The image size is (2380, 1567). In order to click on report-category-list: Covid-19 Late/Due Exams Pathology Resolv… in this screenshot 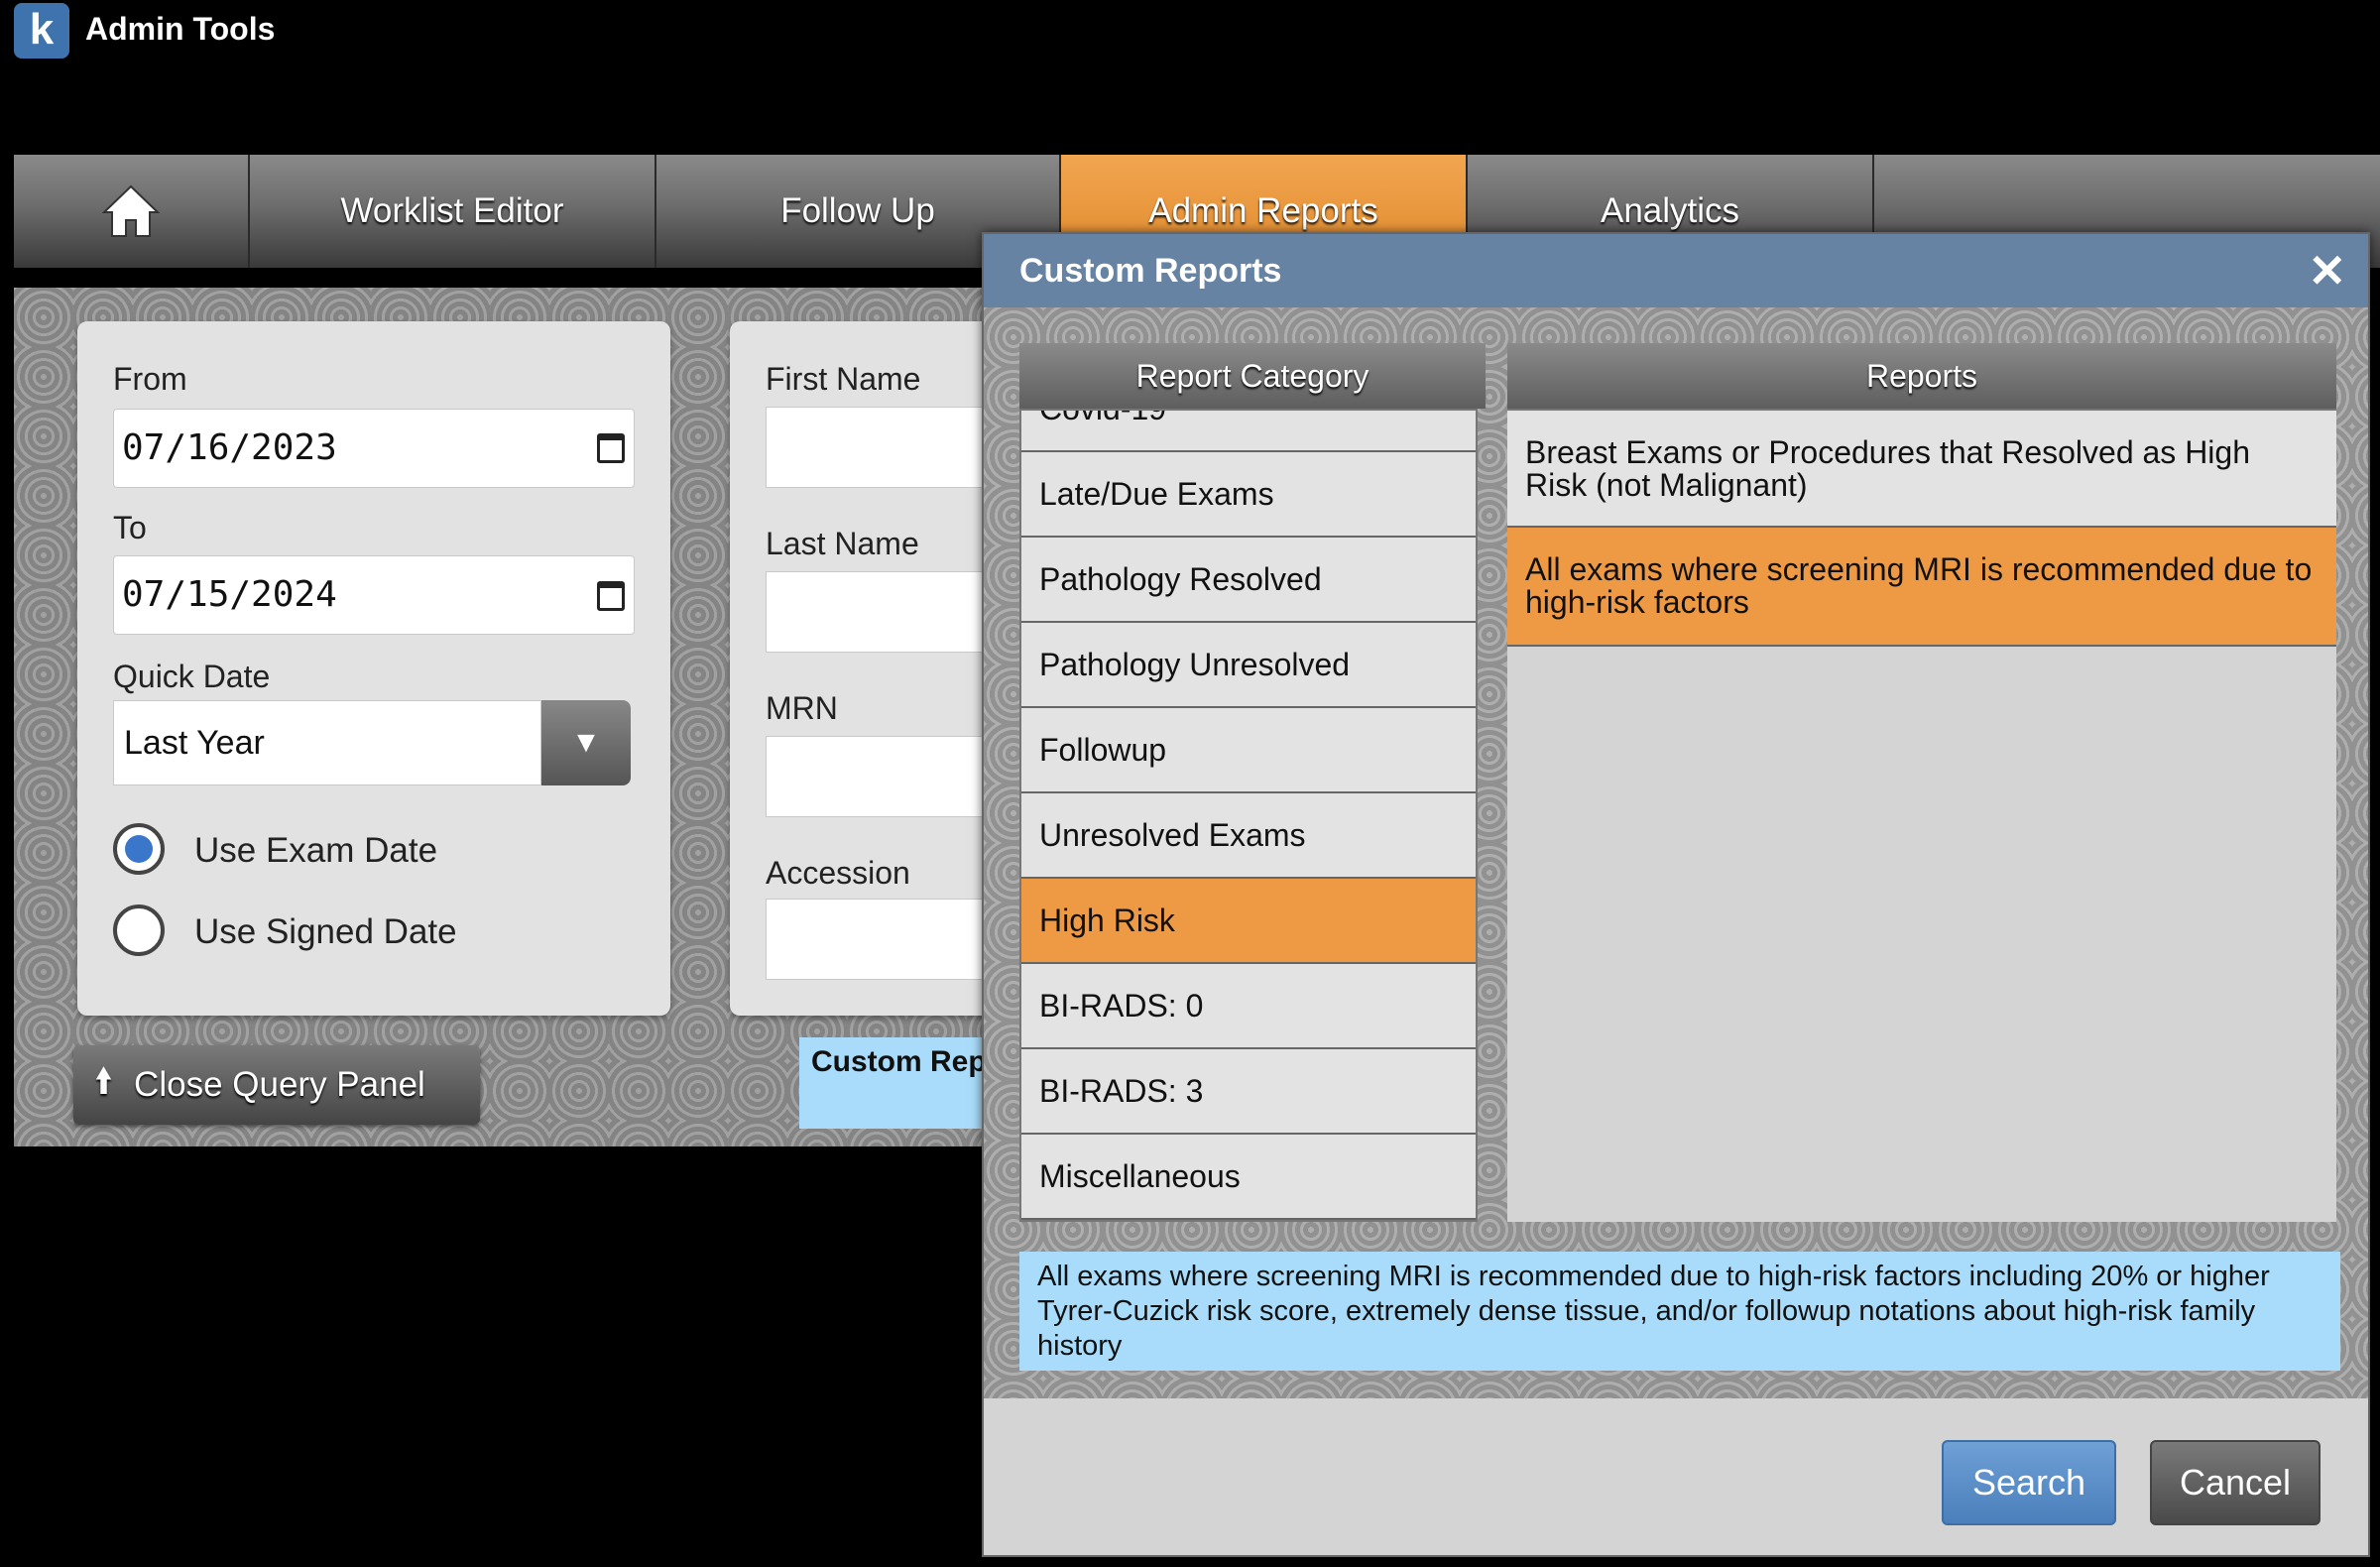, I will do `click(1248, 815)`.